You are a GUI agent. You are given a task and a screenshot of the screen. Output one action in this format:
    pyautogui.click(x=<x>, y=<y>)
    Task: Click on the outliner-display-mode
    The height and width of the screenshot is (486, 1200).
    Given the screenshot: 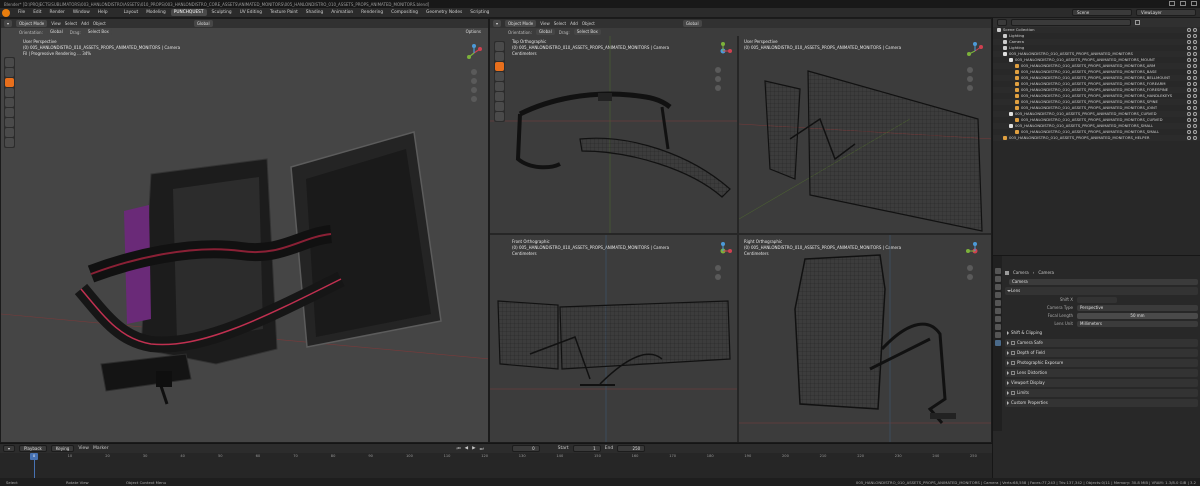 What is the action you would take?
    pyautogui.click(x=1002, y=22)
    